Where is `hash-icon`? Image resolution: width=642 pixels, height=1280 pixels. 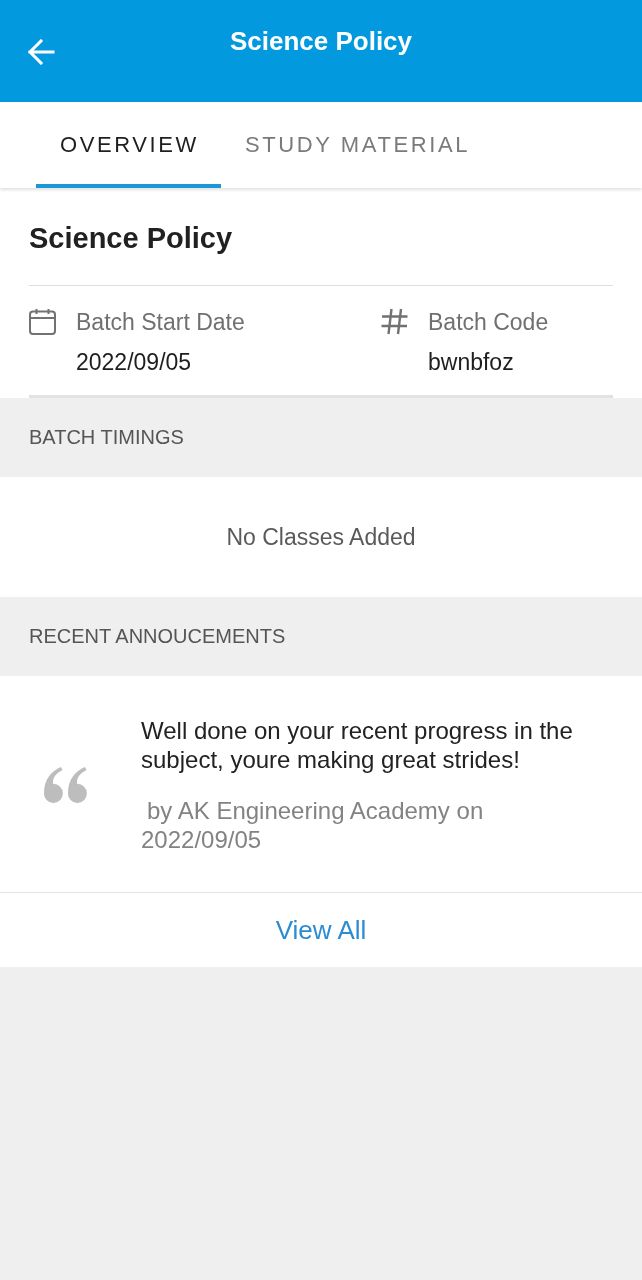
hash-icon is located at coordinates (394, 321).